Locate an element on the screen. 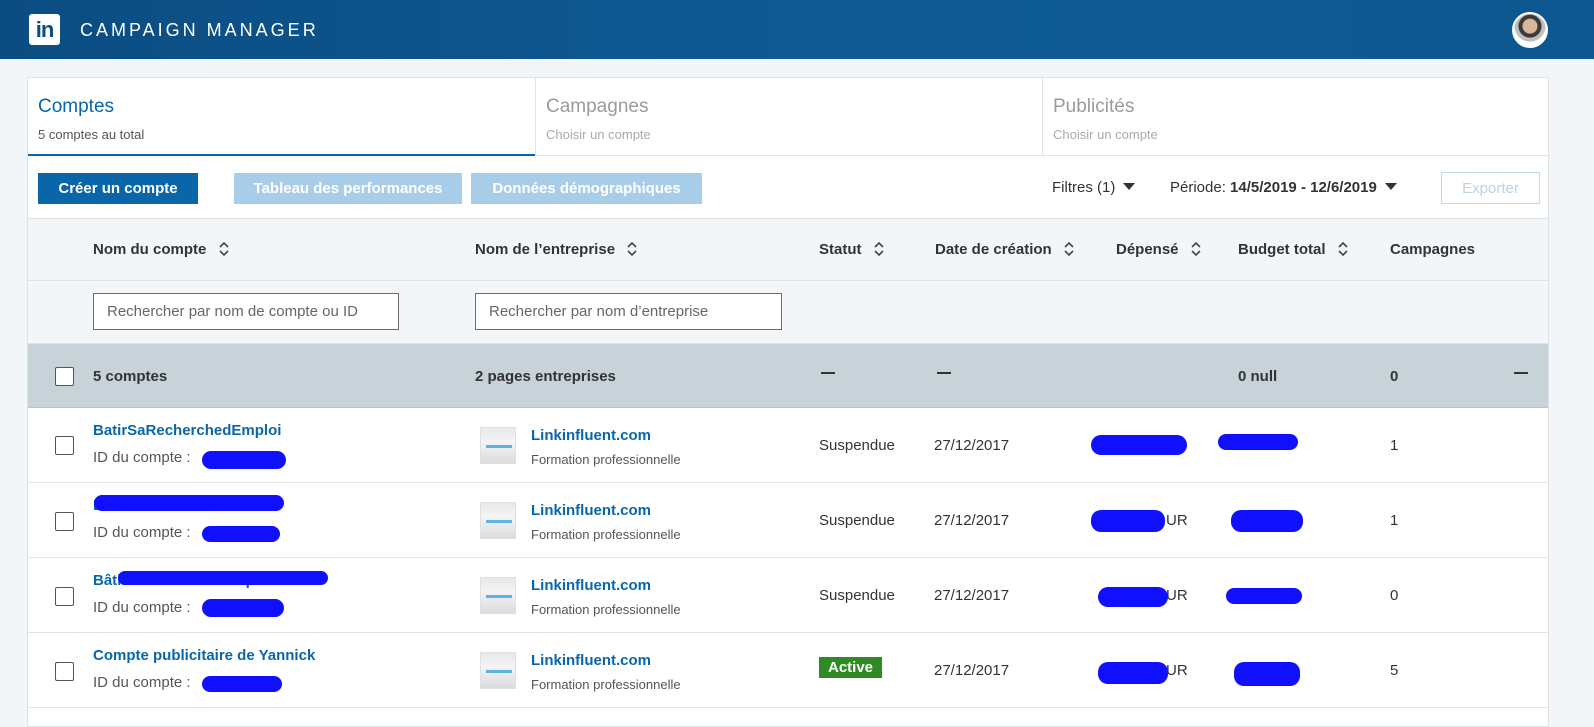 This screenshot has height=727, width=1594. search-filters-row is located at coordinates (788, 312).